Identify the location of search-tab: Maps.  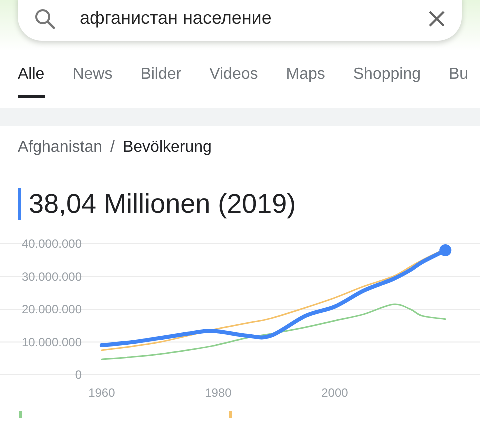
(306, 78).